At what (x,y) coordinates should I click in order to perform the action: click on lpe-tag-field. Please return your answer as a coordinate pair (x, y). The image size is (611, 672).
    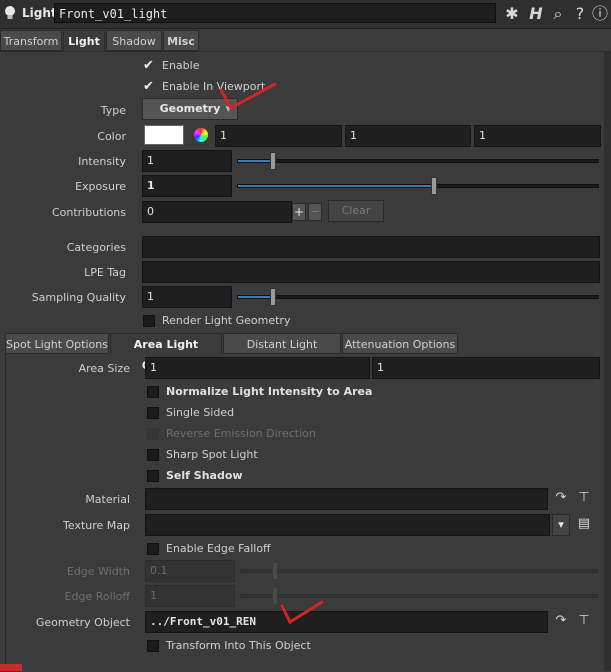
    Looking at the image, I should click on (371, 272).